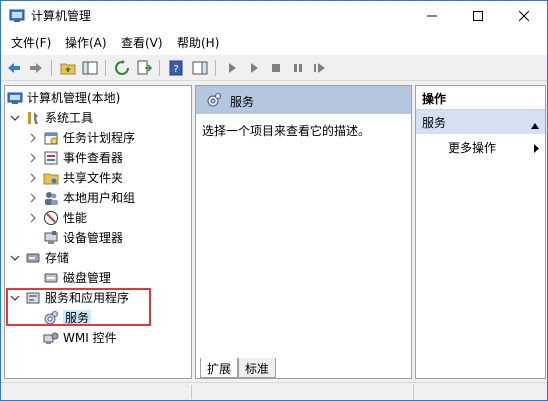  I want to click on tree-item-event-viewer: 事件查看器, so click(75, 158).